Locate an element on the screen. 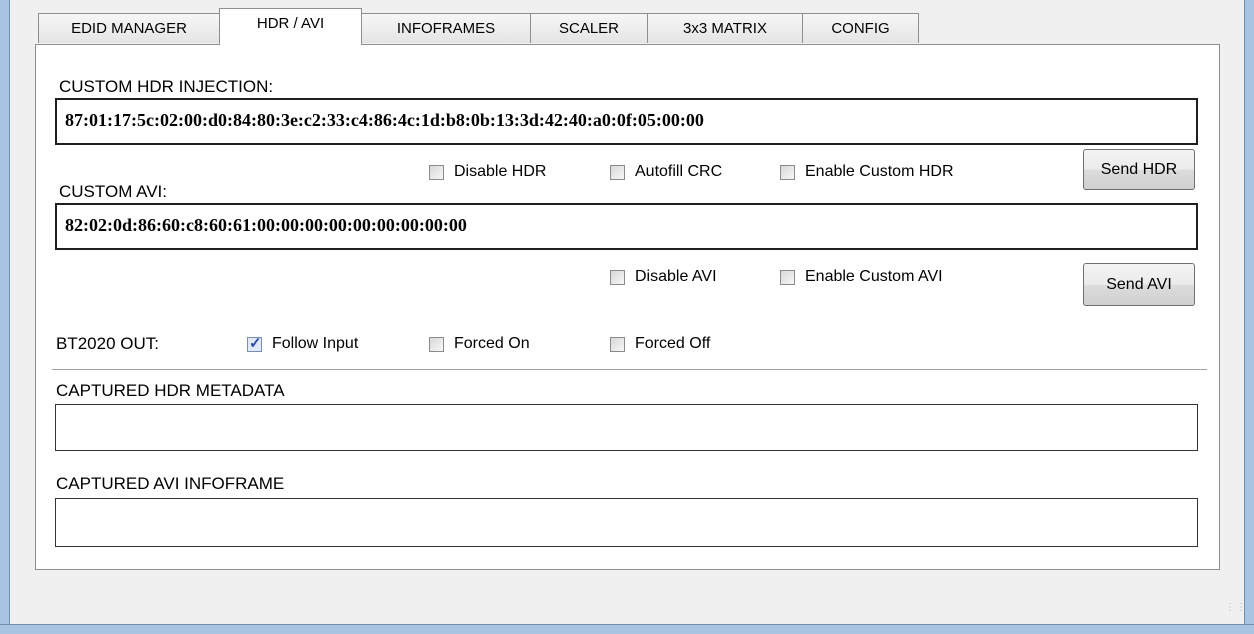 Image resolution: width=1254 pixels, height=634 pixels. disable-avi-label: Disable AVI is located at coordinates (676, 276).